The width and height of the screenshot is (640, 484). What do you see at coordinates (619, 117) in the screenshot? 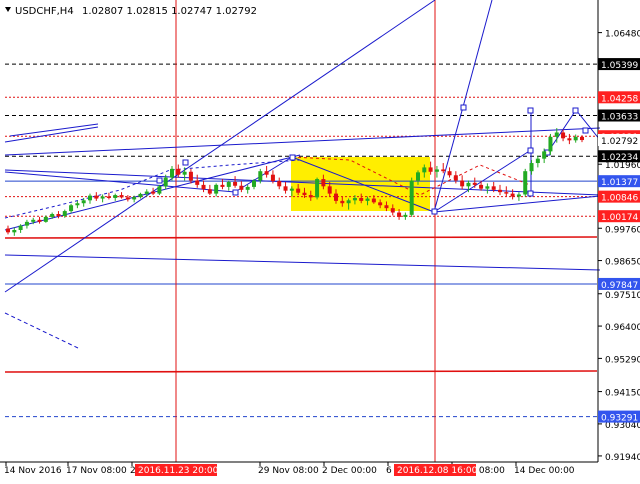
I see `y-level-label: 1.03633` at bounding box center [619, 117].